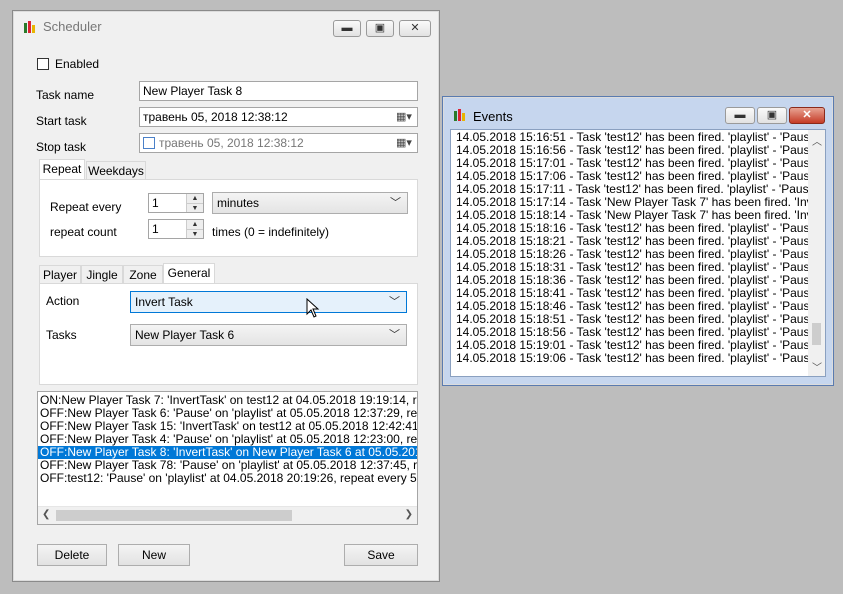 This screenshot has width=843, height=594. What do you see at coordinates (61, 335) in the screenshot?
I see `tasks-label: Tasks` at bounding box center [61, 335].